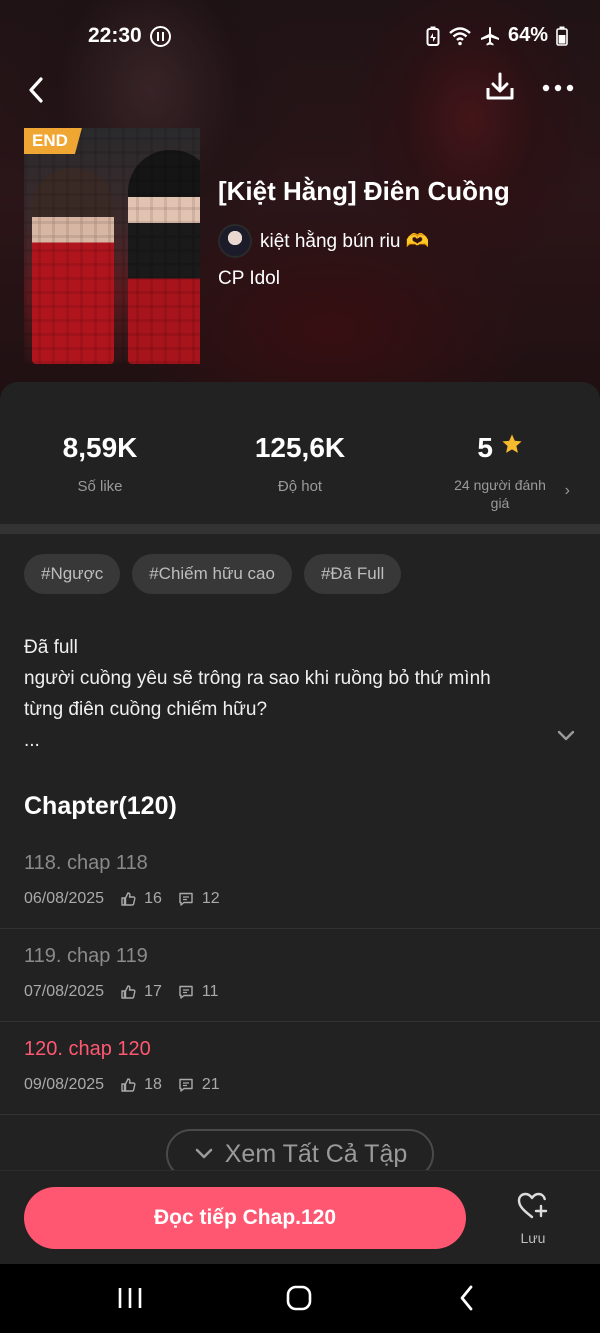 The image size is (600, 1333). I want to click on likes-label: Số like, so click(100, 486).